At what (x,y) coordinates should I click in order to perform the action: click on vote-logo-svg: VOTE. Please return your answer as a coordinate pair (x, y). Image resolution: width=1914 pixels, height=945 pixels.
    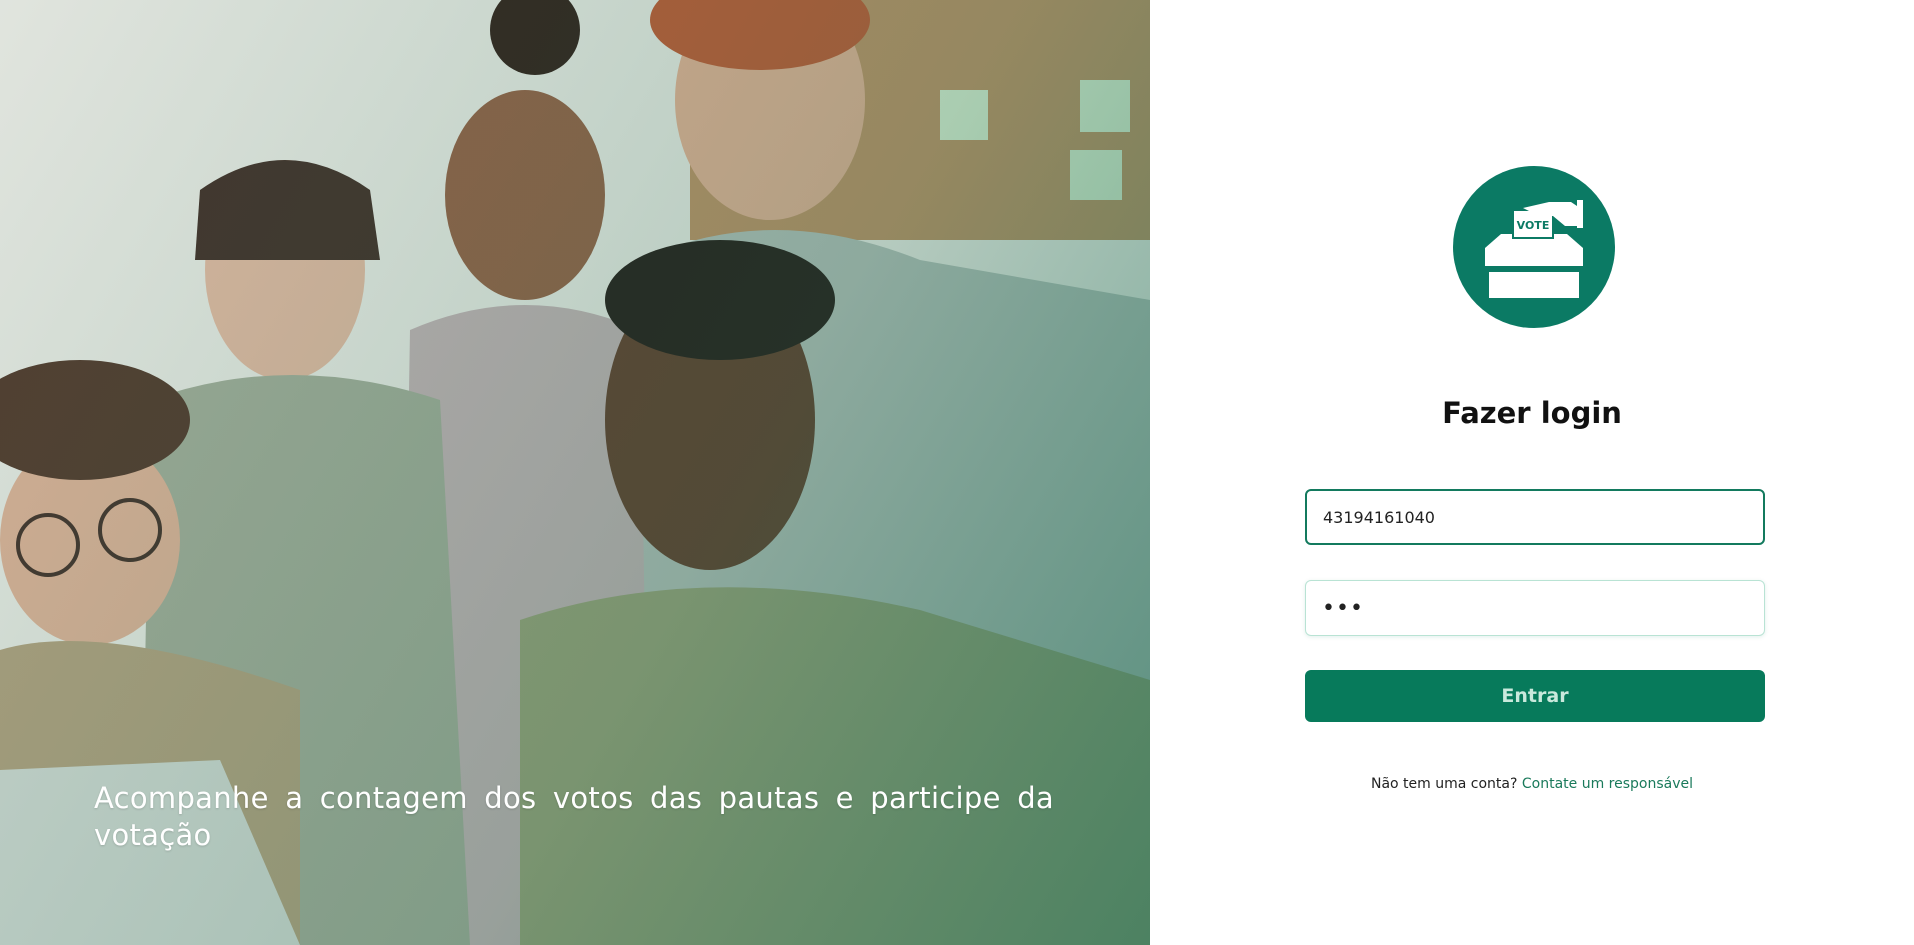
    Looking at the image, I should click on (1534, 249).